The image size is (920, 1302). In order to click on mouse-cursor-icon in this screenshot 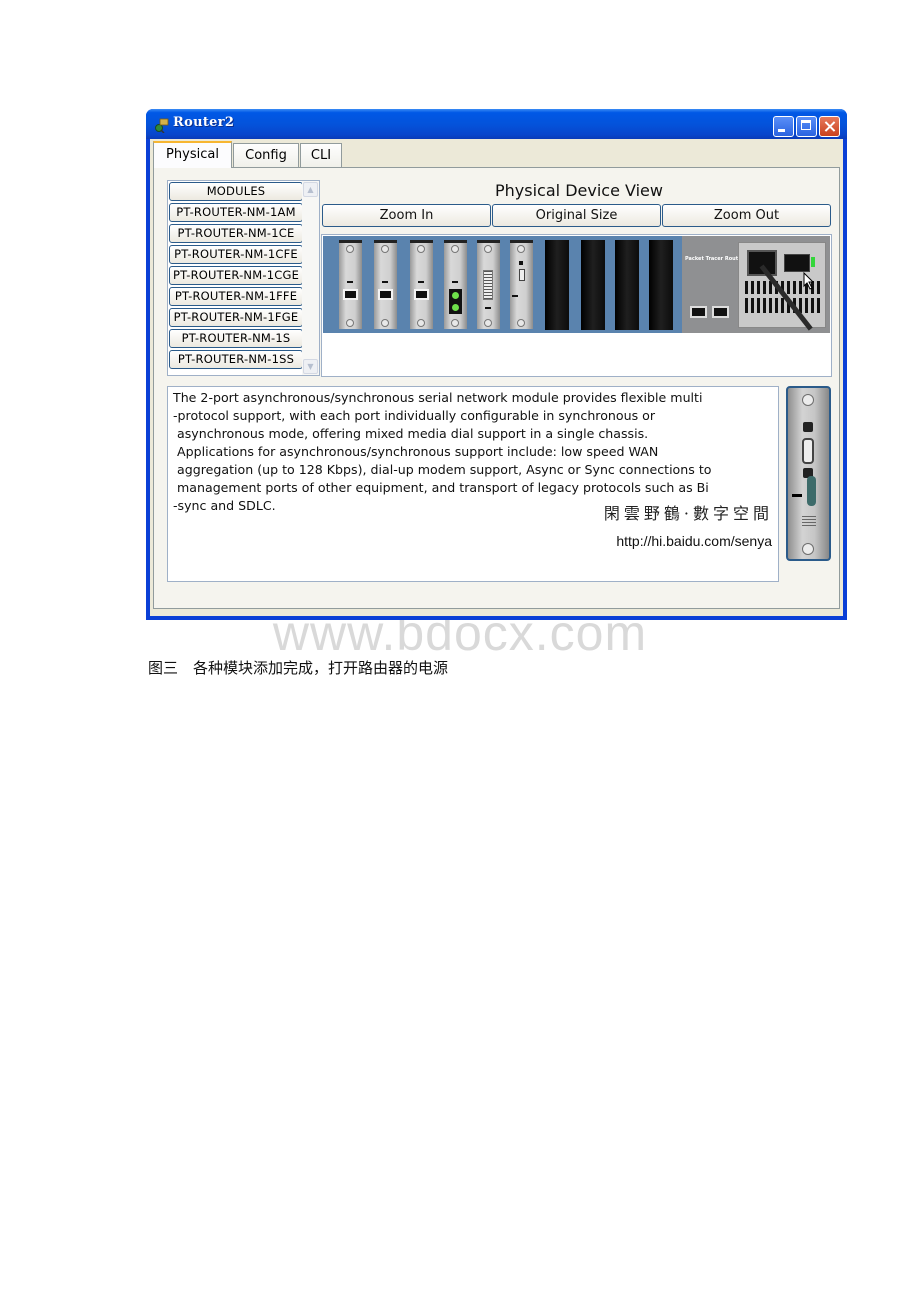, I will do `click(809, 281)`.